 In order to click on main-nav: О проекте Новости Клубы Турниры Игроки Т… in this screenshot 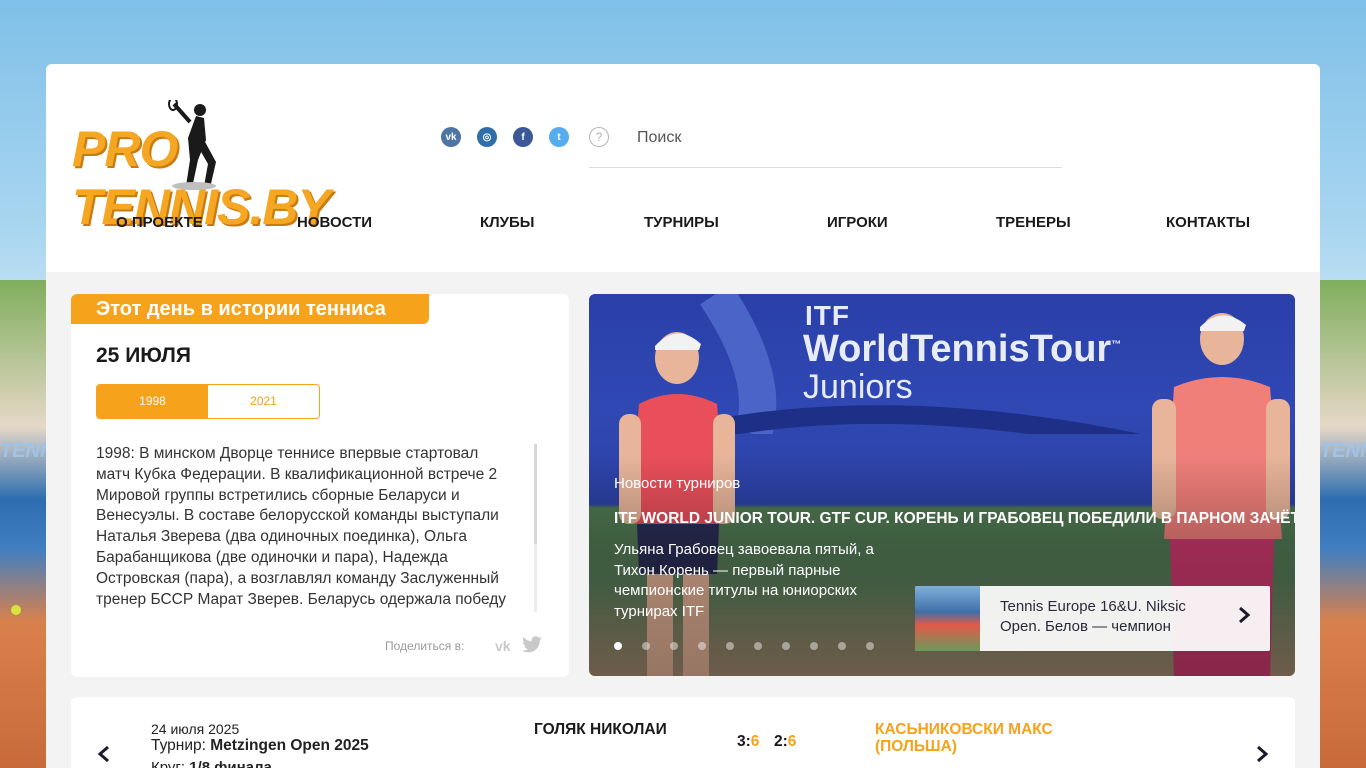, I will do `click(683, 224)`.